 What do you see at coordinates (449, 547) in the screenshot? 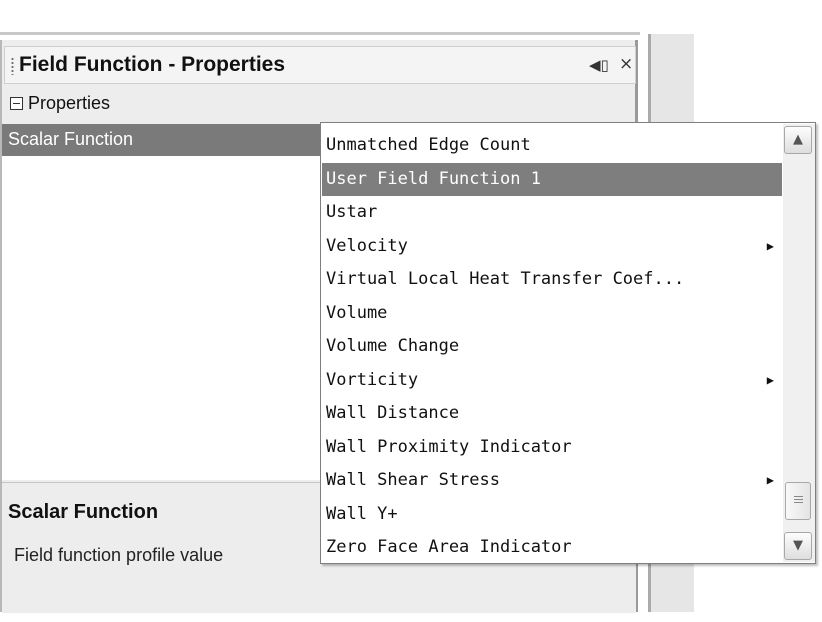
I see `dropdown-item-label: Zero Face Area Indicator` at bounding box center [449, 547].